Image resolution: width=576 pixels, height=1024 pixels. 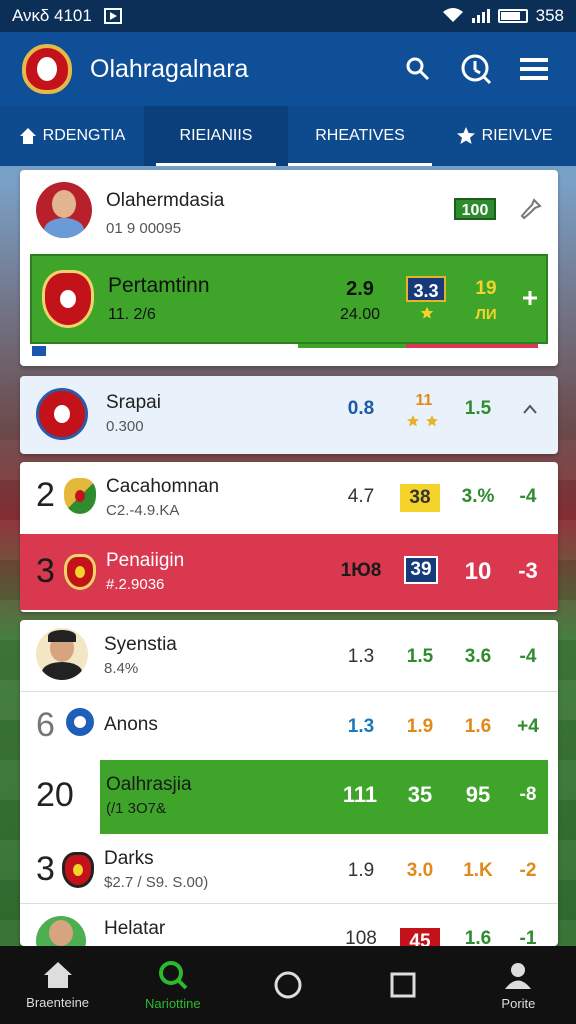 I want to click on stars-icon, so click(x=422, y=421).